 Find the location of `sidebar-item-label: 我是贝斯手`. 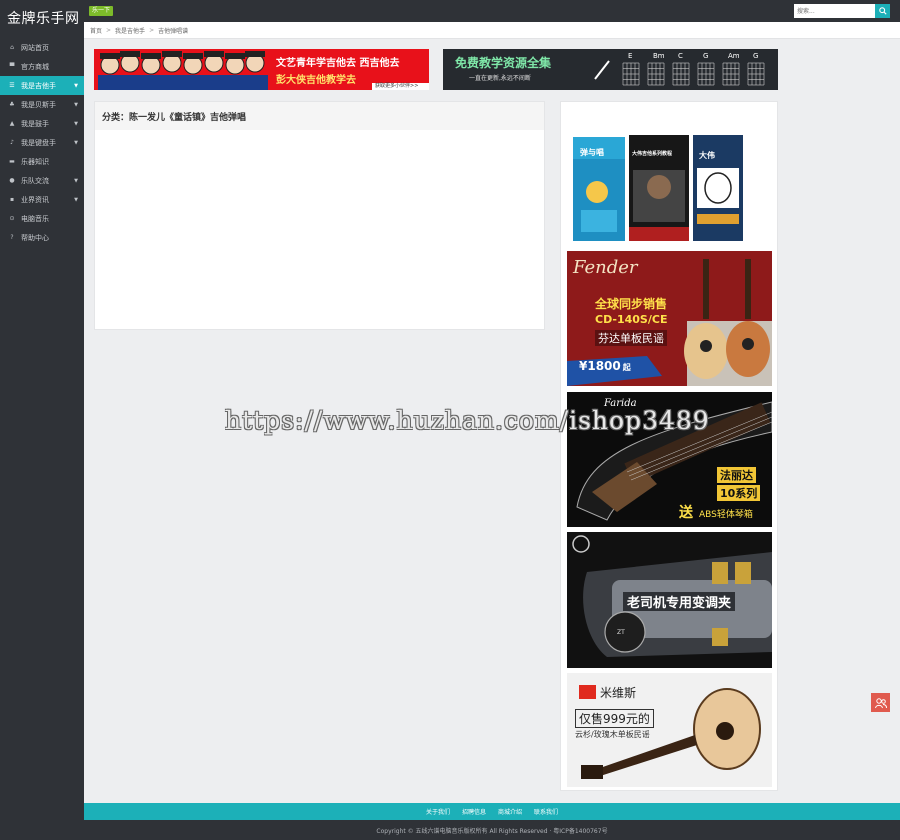

sidebar-item-label: 我是贝斯手 is located at coordinates (38, 104).